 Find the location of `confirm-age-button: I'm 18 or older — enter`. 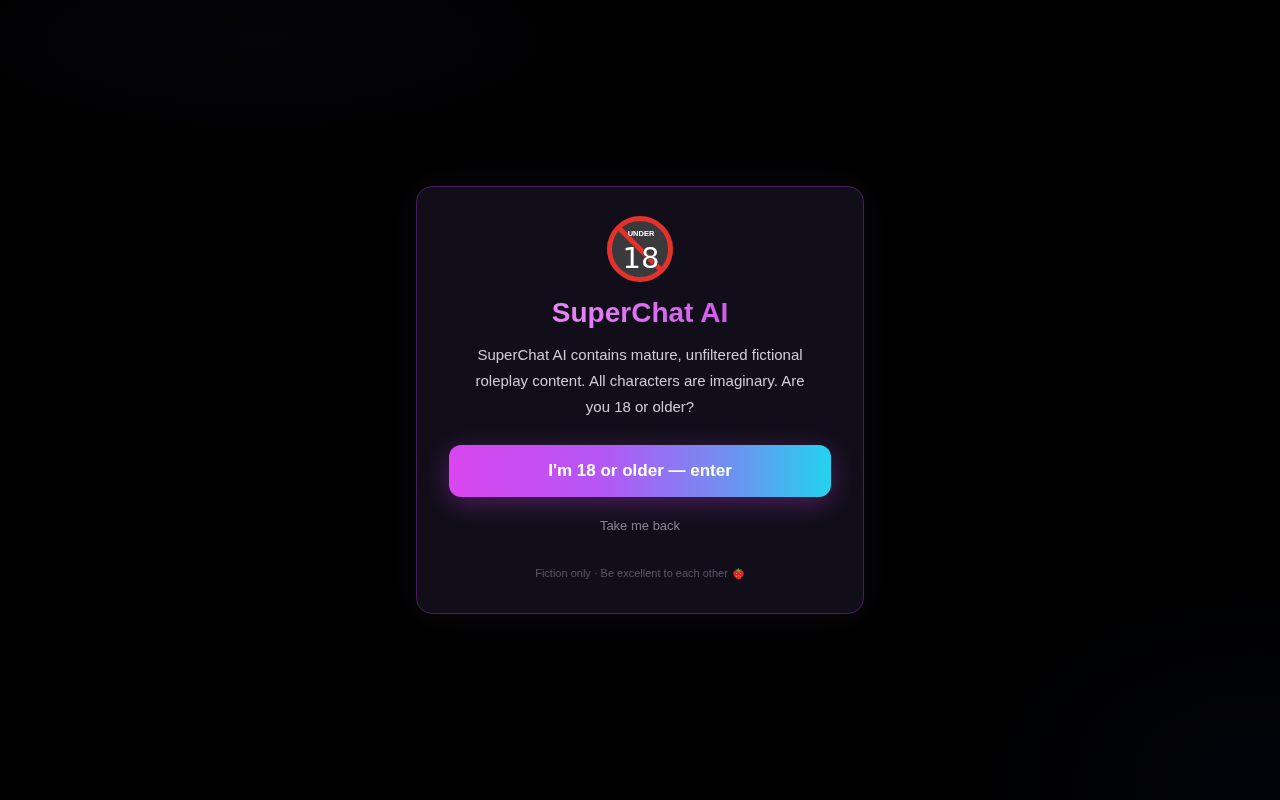

confirm-age-button: I'm 18 or older — enter is located at coordinates (640, 471).